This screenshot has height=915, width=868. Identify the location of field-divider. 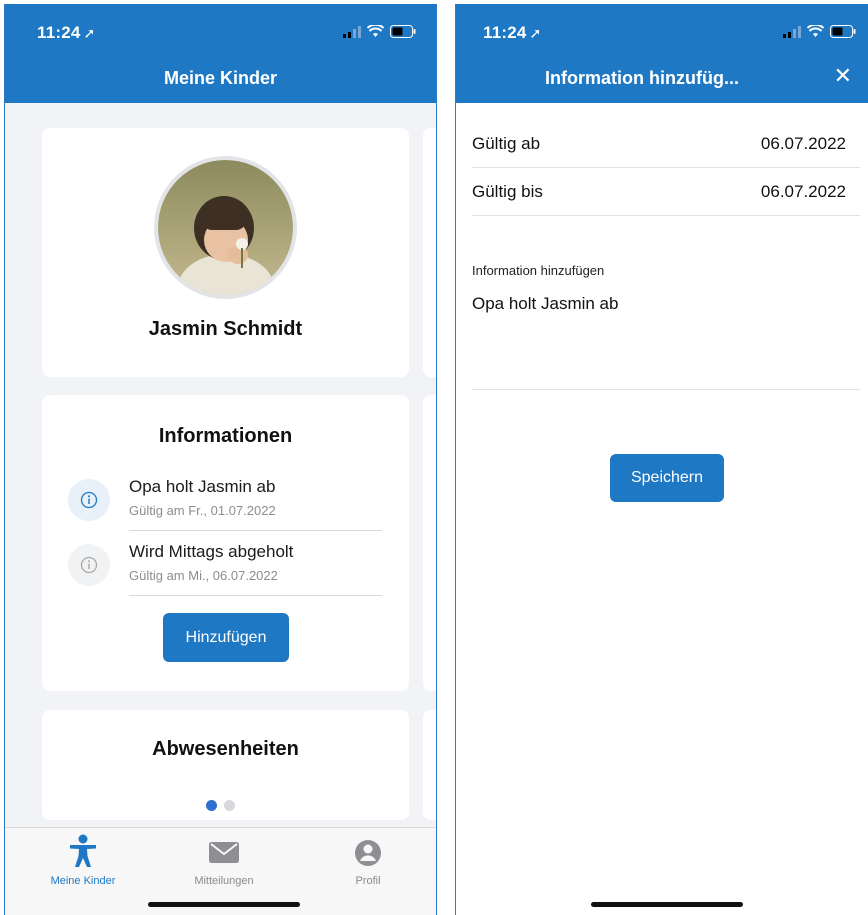
(666, 389).